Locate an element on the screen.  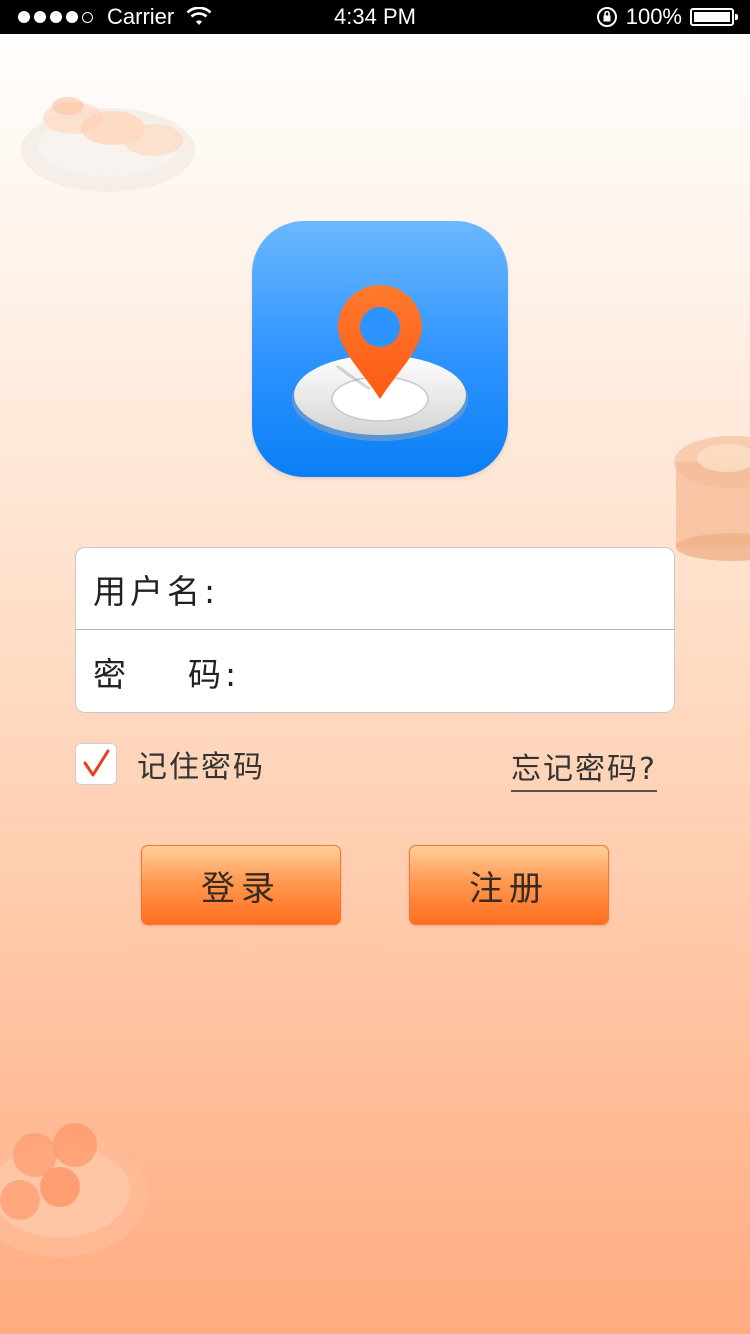
username-label: 用户名: is located at coordinates (156, 591).